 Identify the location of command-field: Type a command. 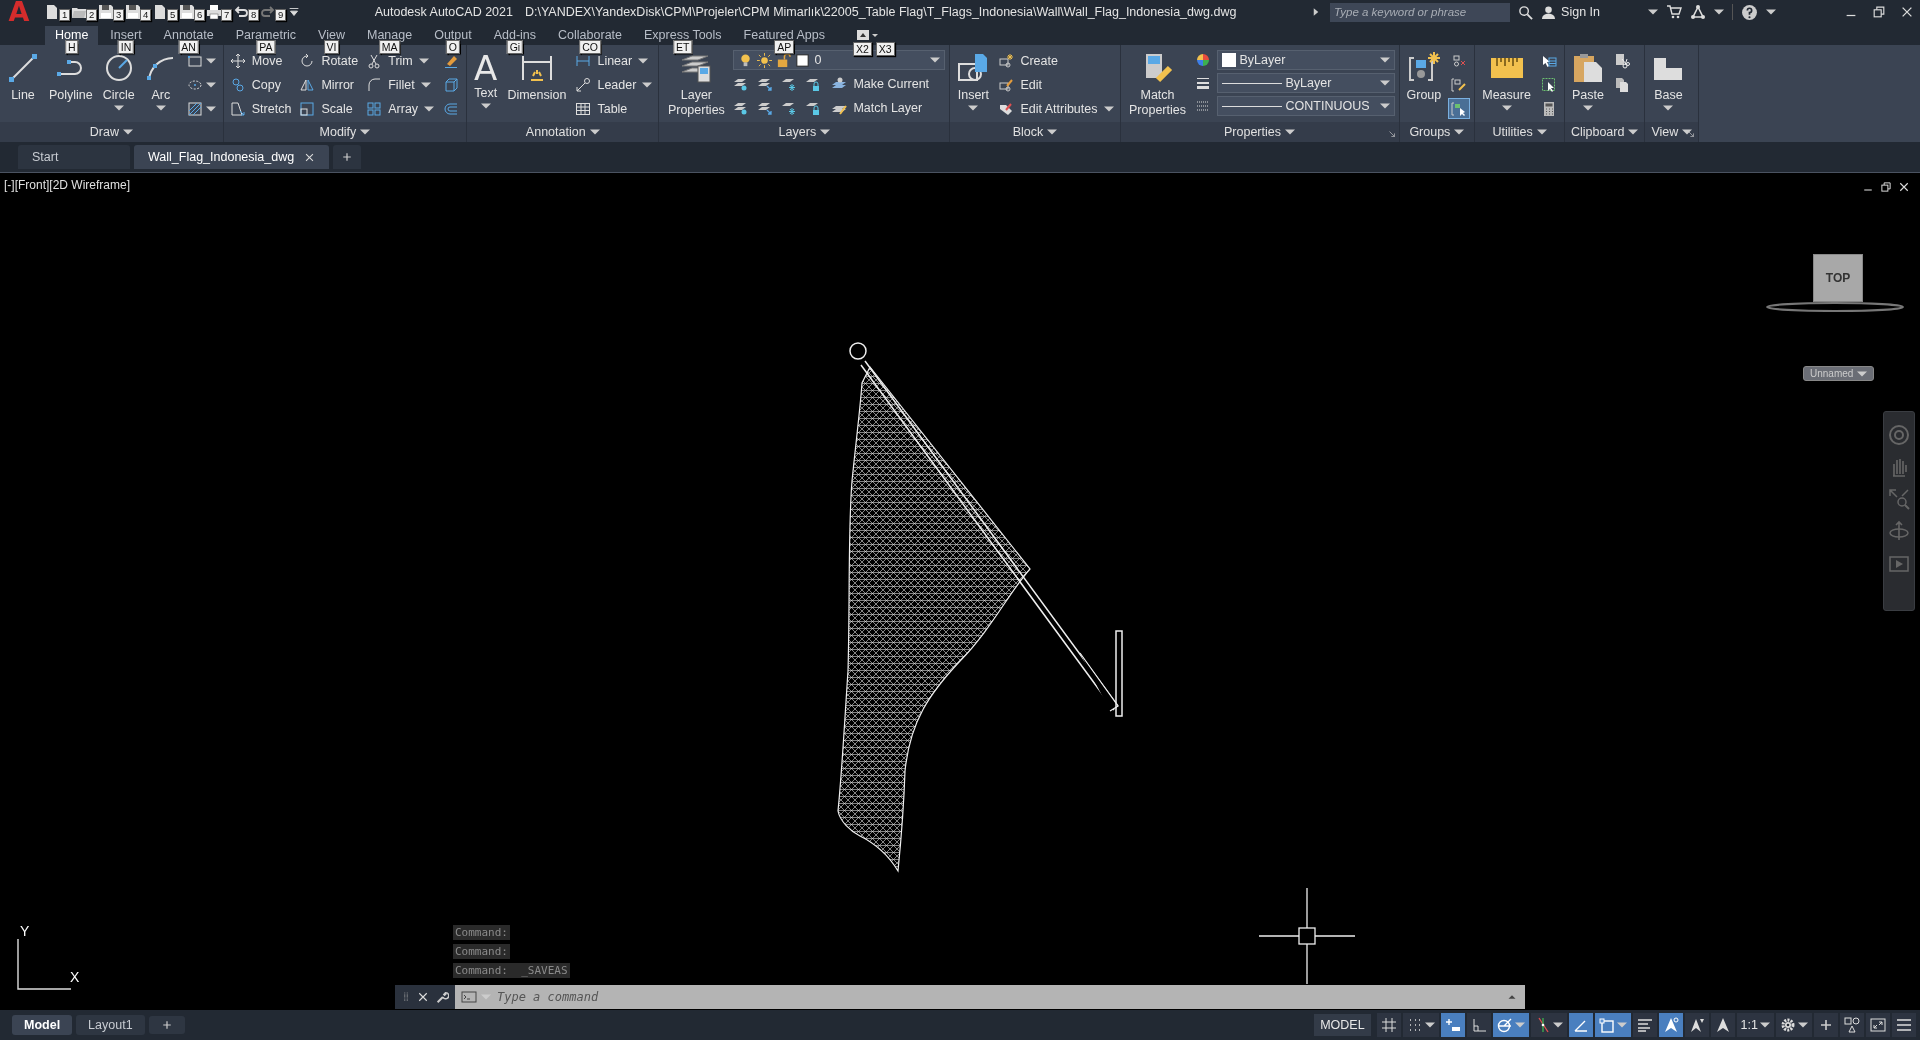
(990, 997).